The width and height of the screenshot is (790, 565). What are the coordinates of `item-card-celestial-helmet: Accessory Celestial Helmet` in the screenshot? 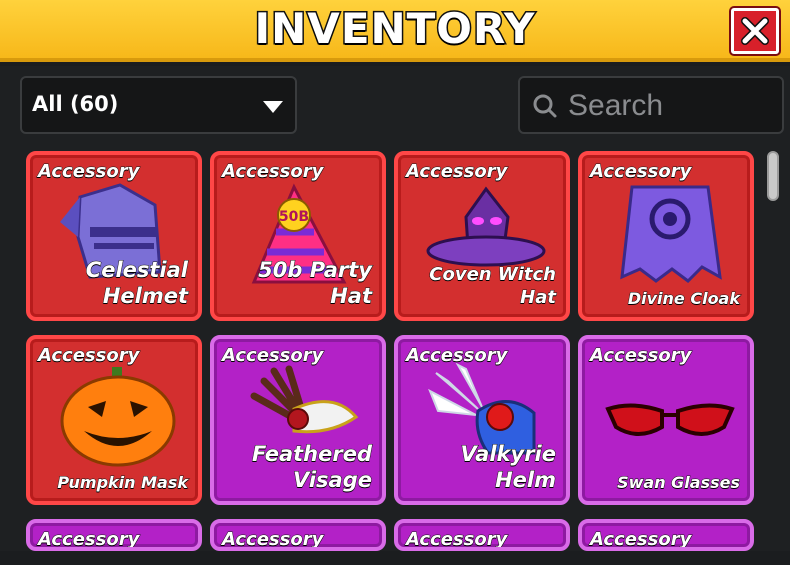 It's located at (114, 236).